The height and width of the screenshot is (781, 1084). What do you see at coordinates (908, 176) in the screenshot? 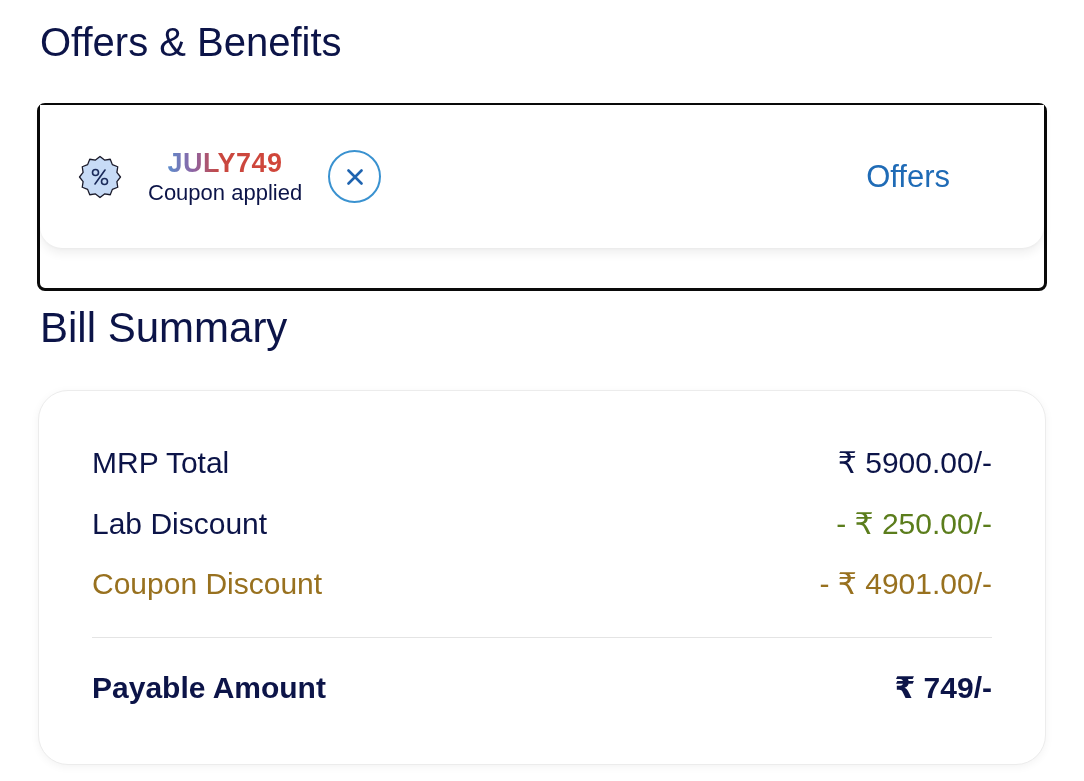
I see `offers-link: Offers` at bounding box center [908, 176].